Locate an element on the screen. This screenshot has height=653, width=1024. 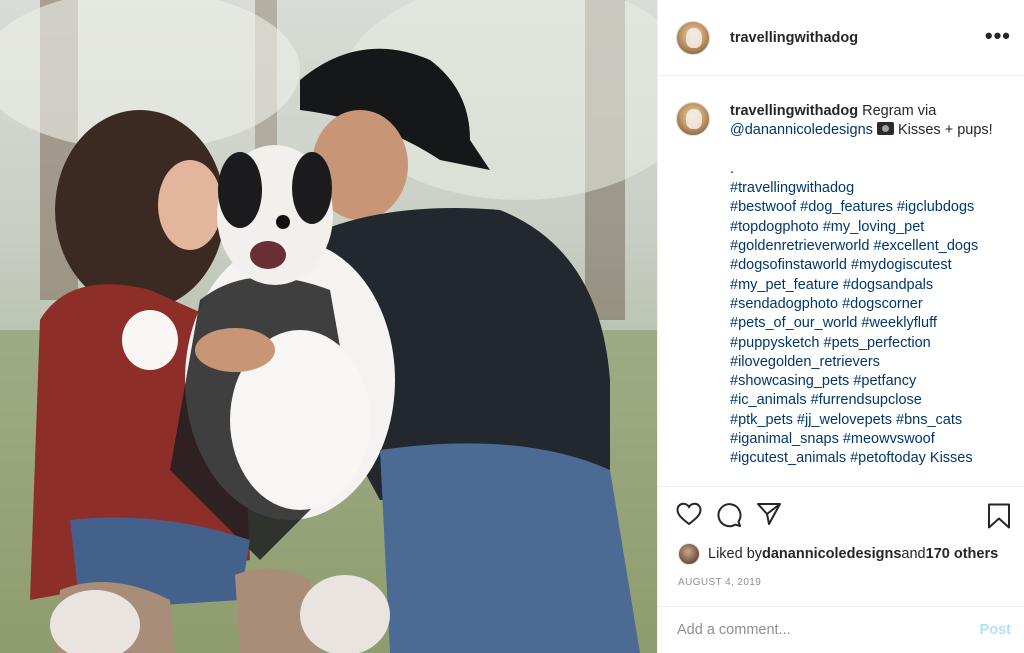
caption-author-avatar is located at coordinates (693, 119).